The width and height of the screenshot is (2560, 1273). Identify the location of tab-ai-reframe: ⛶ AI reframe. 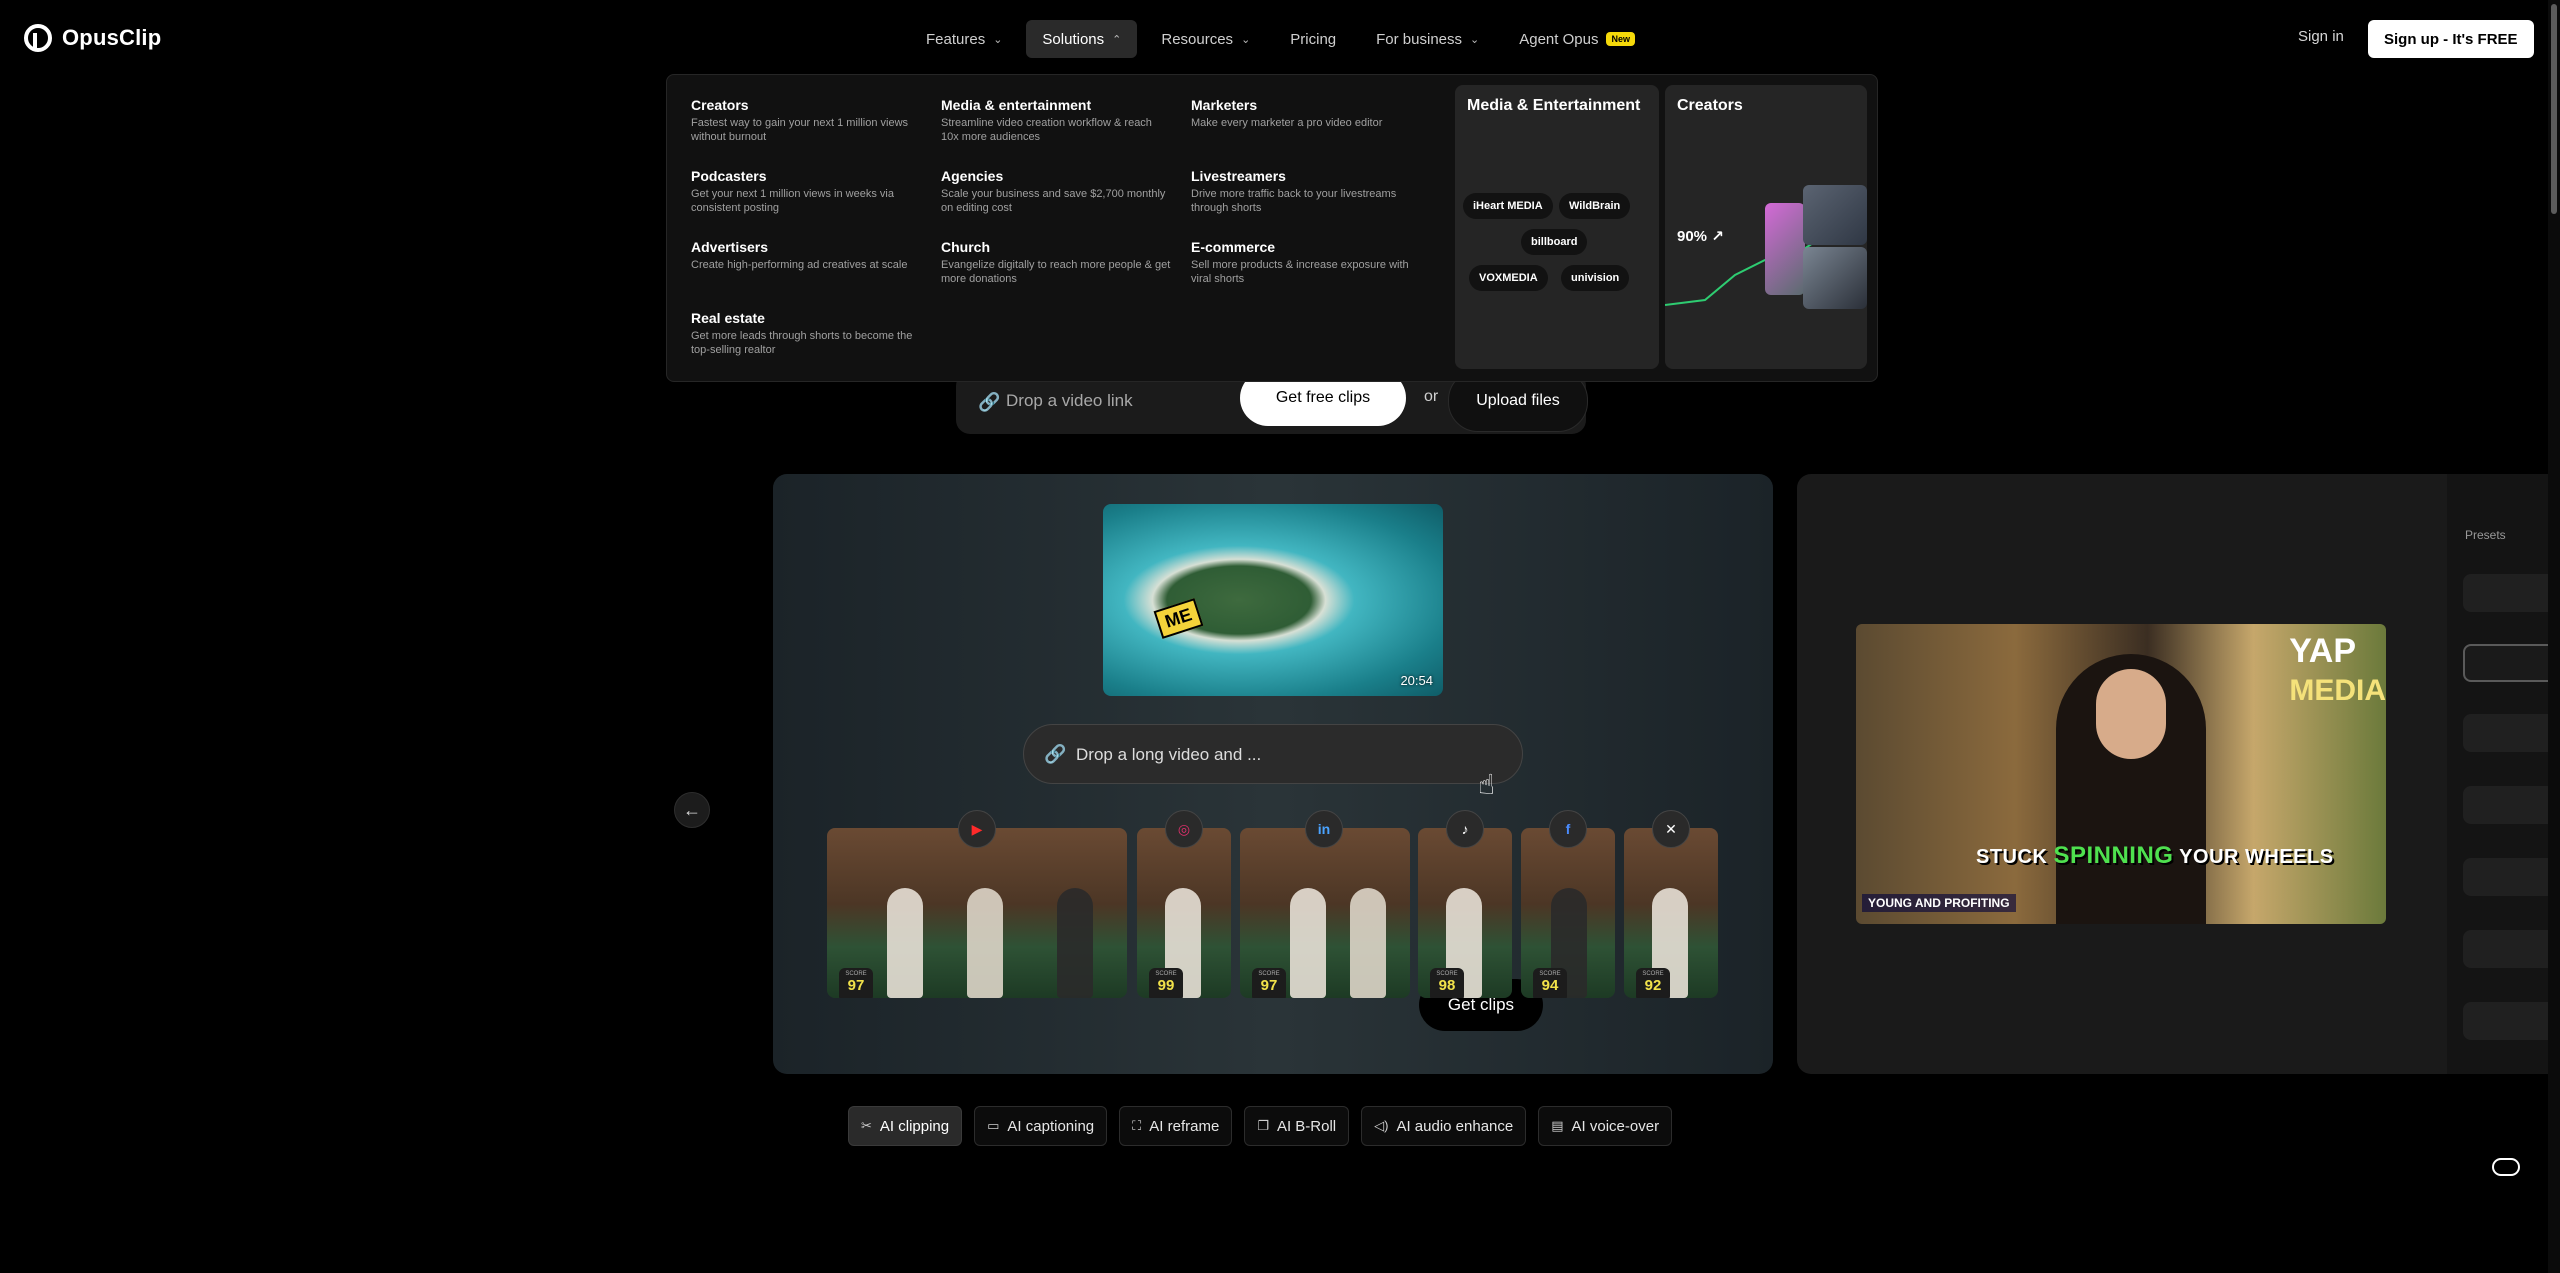
(1176, 1126).